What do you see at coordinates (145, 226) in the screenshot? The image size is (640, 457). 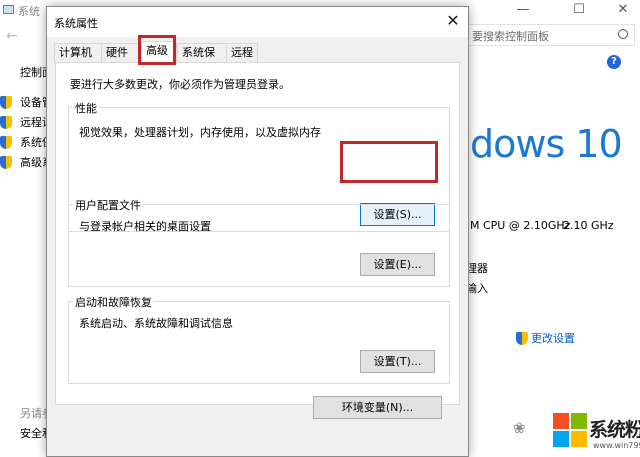 I see `user-profiles-desc: 与登录帐户相关的桌面设置` at bounding box center [145, 226].